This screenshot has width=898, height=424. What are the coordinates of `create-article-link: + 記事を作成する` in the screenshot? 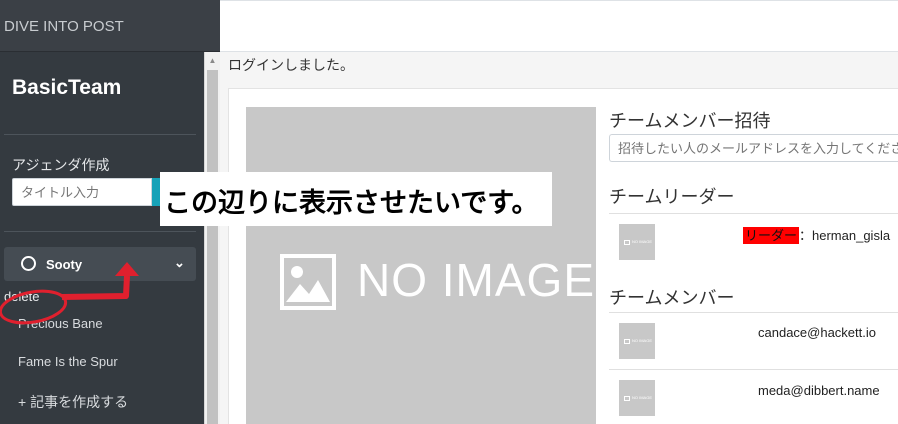 It's located at (73, 402).